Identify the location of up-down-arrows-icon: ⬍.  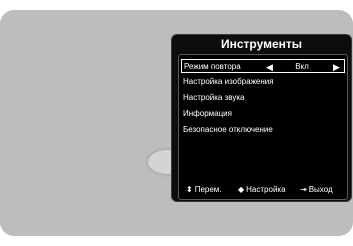
(189, 189).